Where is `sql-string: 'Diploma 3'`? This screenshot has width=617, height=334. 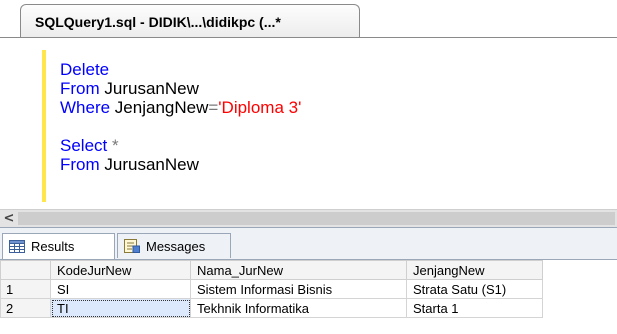 sql-string: 'Diploma 3' is located at coordinates (260, 107).